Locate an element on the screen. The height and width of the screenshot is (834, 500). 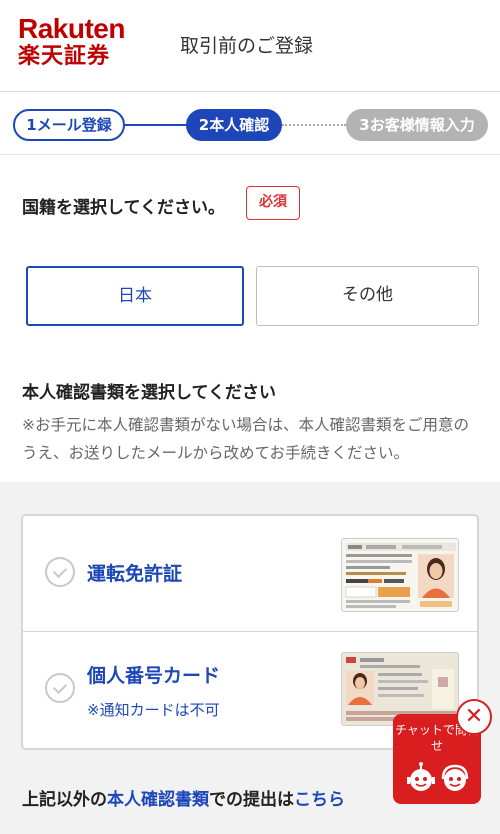
step-customer-info: 3お客様情報入力 is located at coordinates (417, 125).